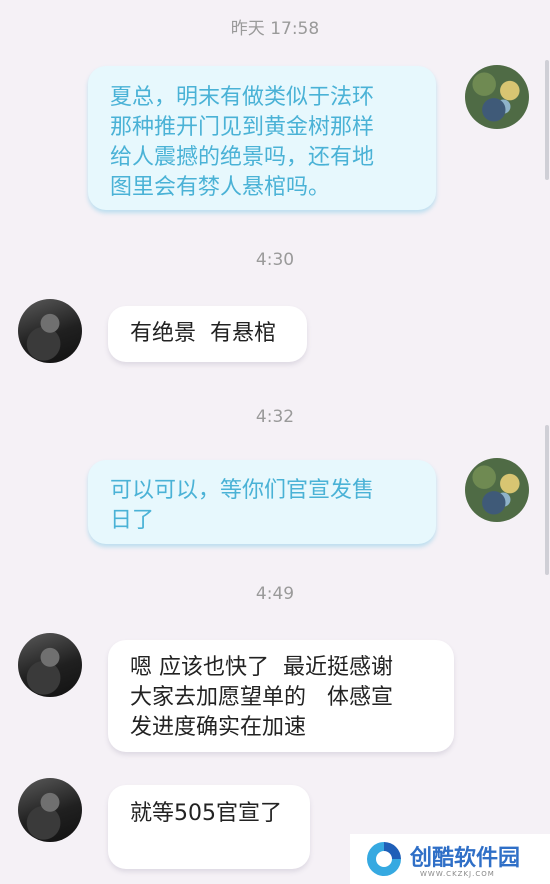 This screenshot has width=550, height=884. I want to click on chat-bubble-self: 可以可以，等你们官宣发售 日了, so click(262, 502).